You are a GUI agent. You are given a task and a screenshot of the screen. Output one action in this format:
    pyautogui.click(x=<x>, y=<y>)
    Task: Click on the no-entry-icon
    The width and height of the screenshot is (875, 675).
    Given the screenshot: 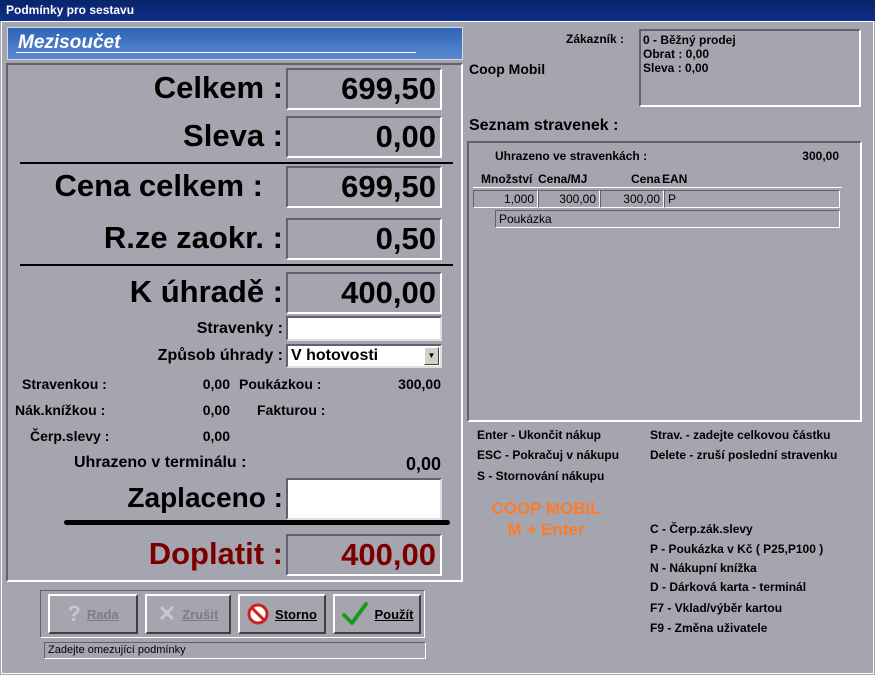 What is the action you would take?
    pyautogui.click(x=258, y=614)
    